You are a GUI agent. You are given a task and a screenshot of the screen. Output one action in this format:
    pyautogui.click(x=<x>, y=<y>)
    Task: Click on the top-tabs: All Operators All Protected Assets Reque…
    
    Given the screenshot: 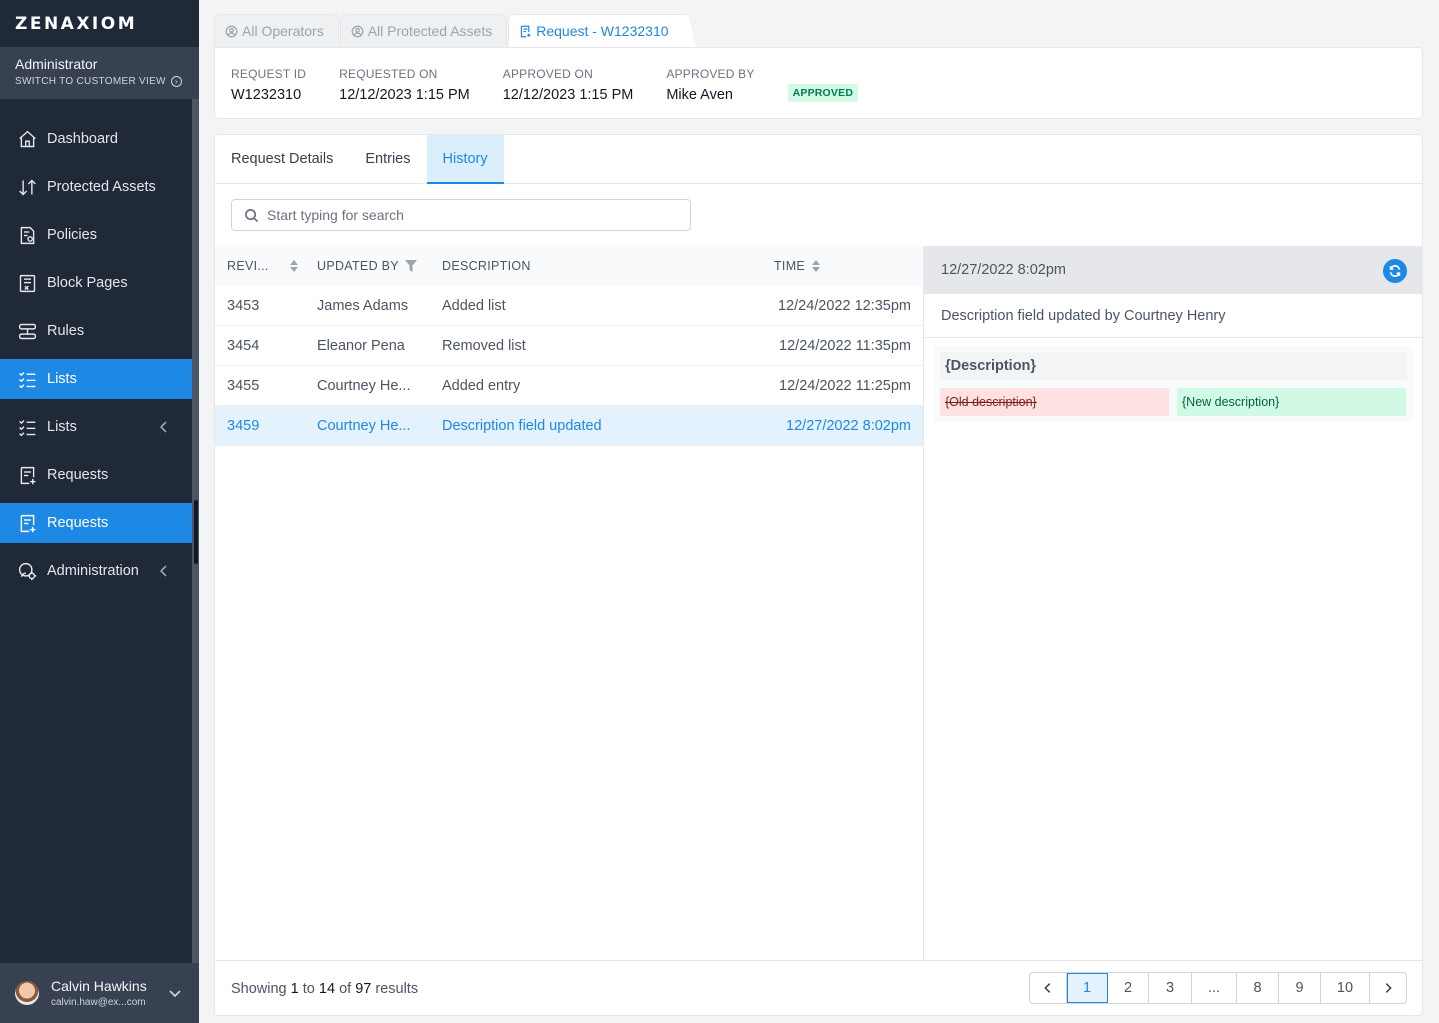 What is the action you would take?
    pyautogui.click(x=451, y=30)
    